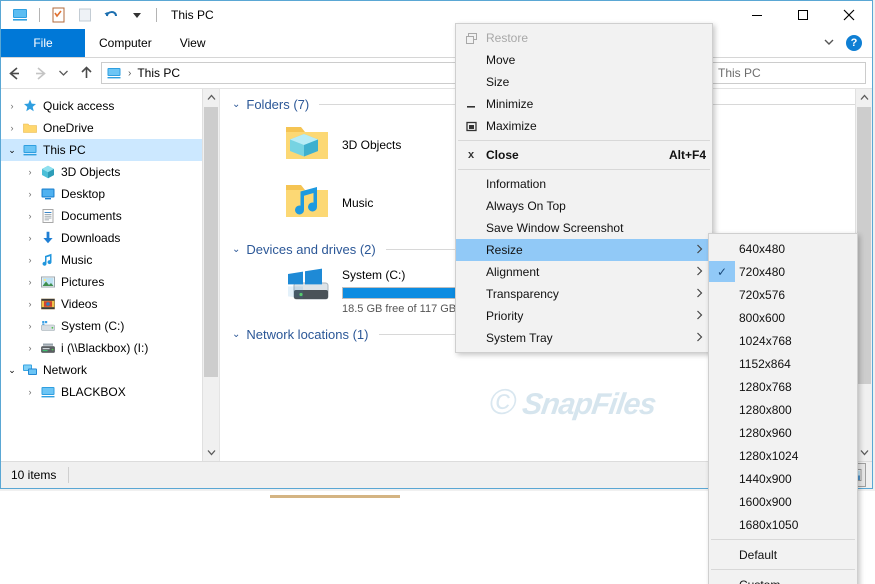 The width and height of the screenshot is (875, 584). Describe the element at coordinates (584, 184) in the screenshot. I see `menu-item-information: Information` at that location.